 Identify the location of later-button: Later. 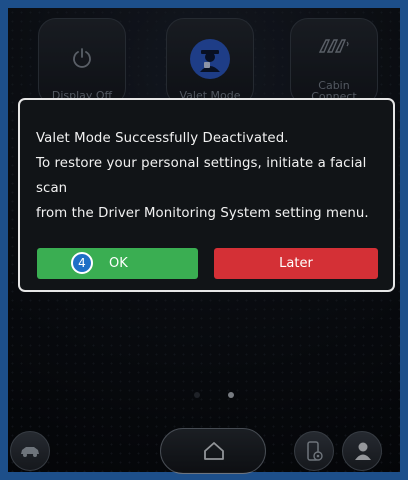
(296, 263).